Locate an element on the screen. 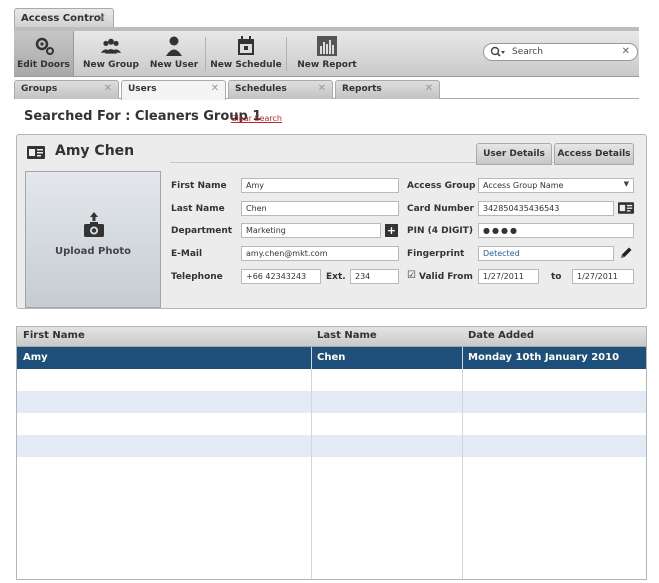 Image resolution: width=659 pixels, height=583 pixels. pin-field: ●●●● is located at coordinates (556, 230).